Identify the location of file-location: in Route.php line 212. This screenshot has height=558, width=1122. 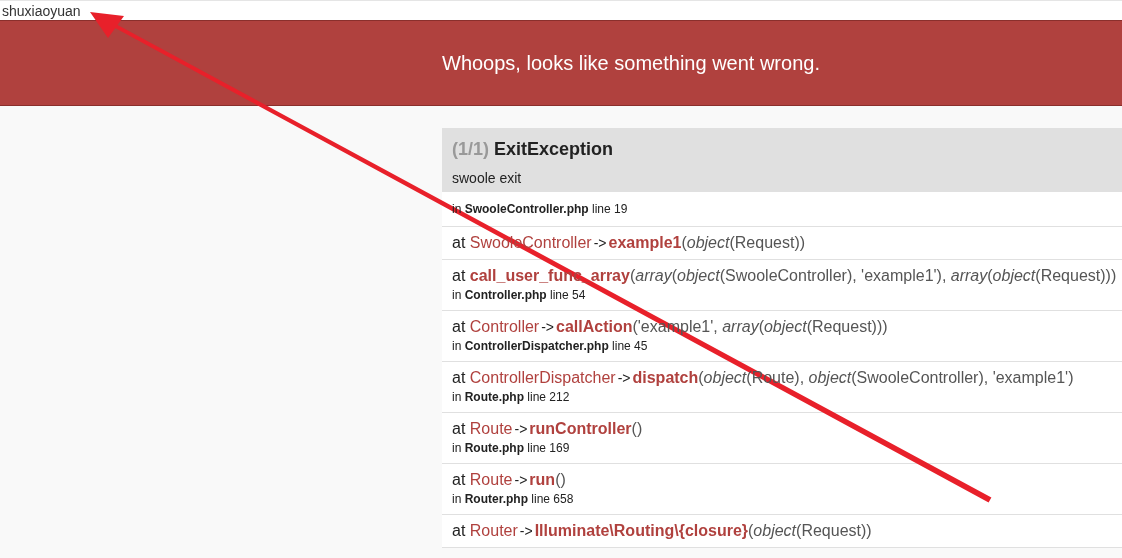
(511, 397).